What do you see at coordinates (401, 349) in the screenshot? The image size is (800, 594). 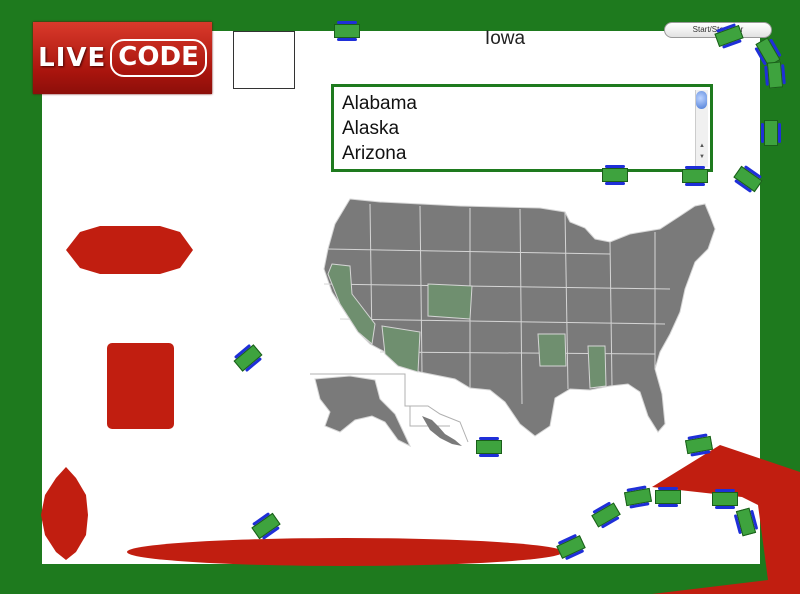 I see `highlighted-state-arizona` at bounding box center [401, 349].